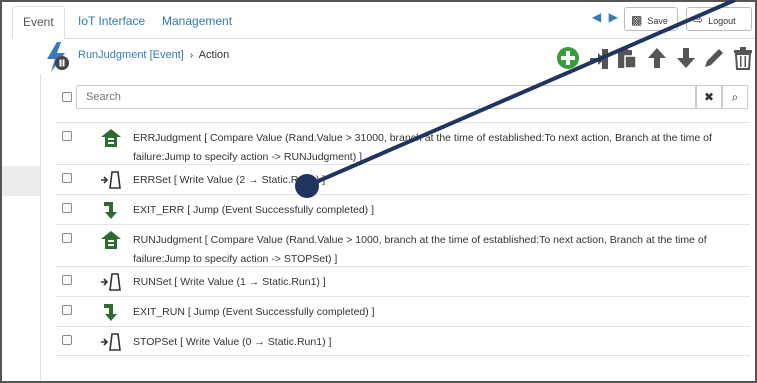 The width and height of the screenshot is (757, 383). What do you see at coordinates (112, 55) in the screenshot?
I see `breadcrumb-event-link: RunJudgment` at bounding box center [112, 55].